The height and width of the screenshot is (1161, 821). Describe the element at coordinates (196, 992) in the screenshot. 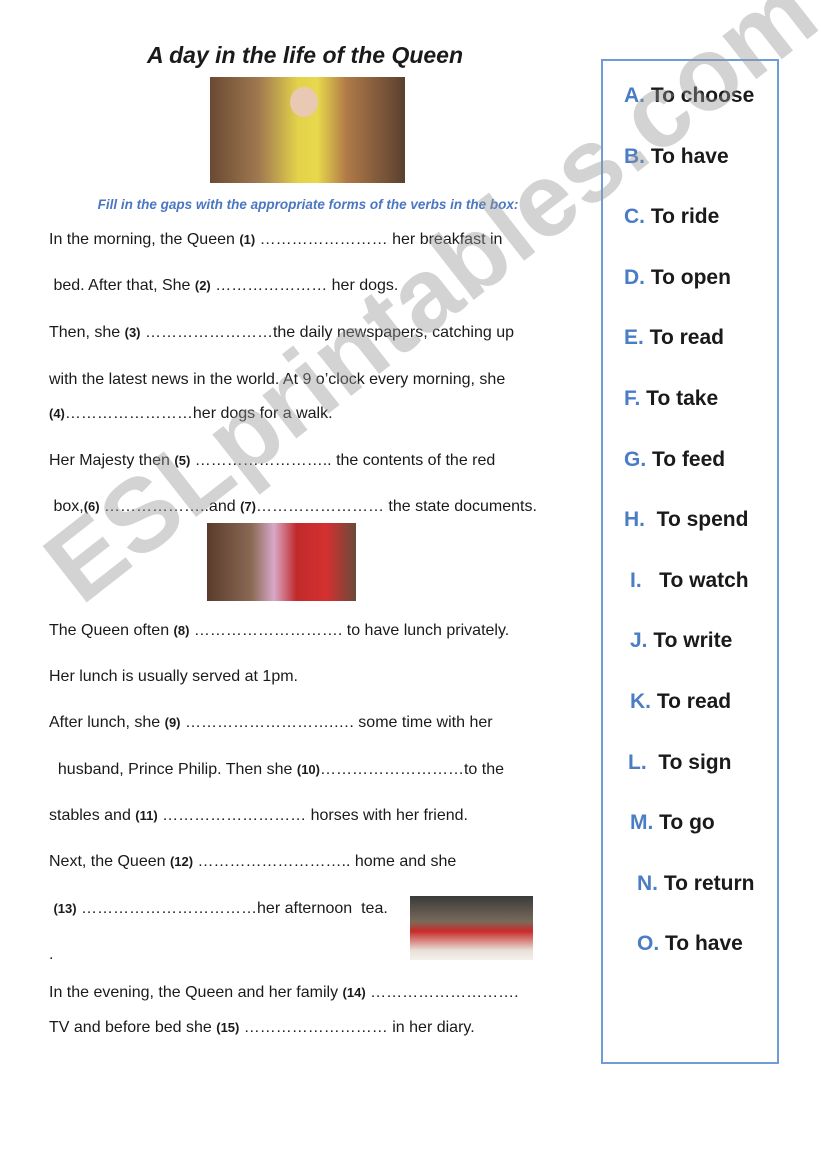

I see `text-segment: In the evening, the Queen and her family` at that location.